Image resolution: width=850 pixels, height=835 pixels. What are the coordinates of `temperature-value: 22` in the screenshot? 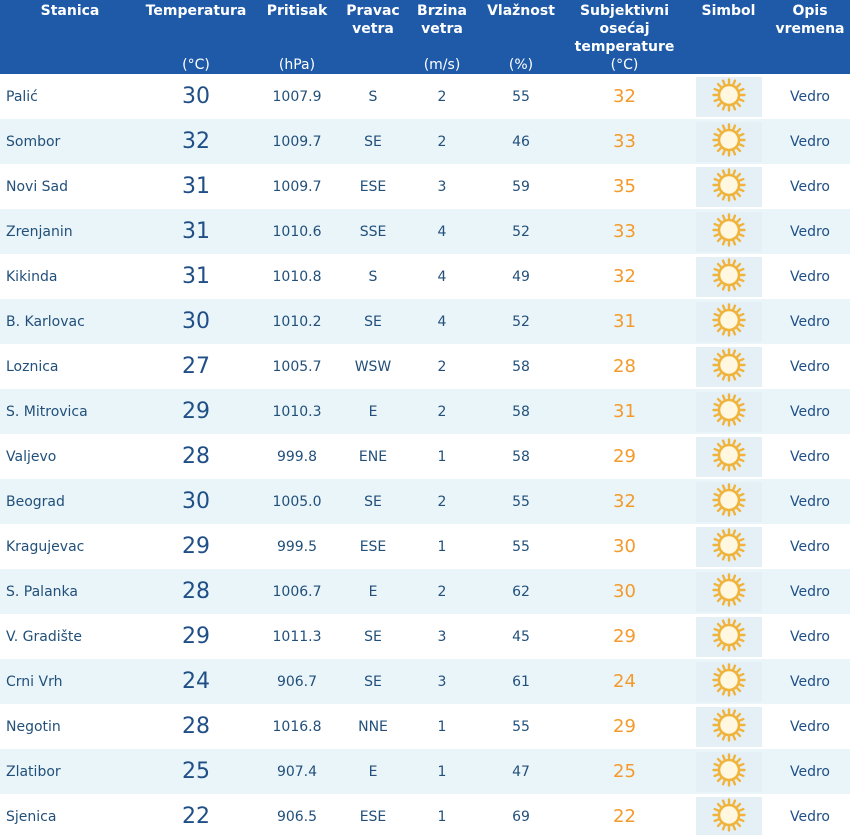 It's located at (196, 816).